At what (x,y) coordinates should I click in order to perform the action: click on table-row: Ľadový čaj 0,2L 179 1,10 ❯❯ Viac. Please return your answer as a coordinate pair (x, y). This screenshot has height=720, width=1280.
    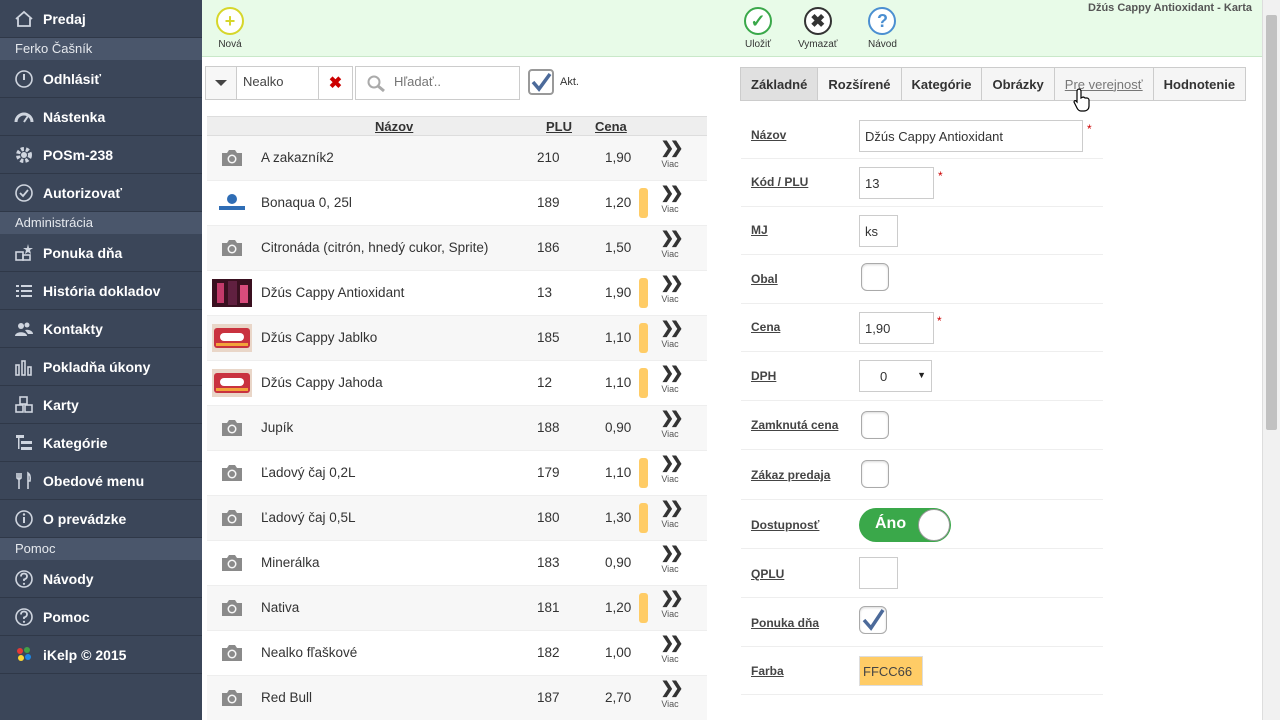
    Looking at the image, I should click on (457, 473).